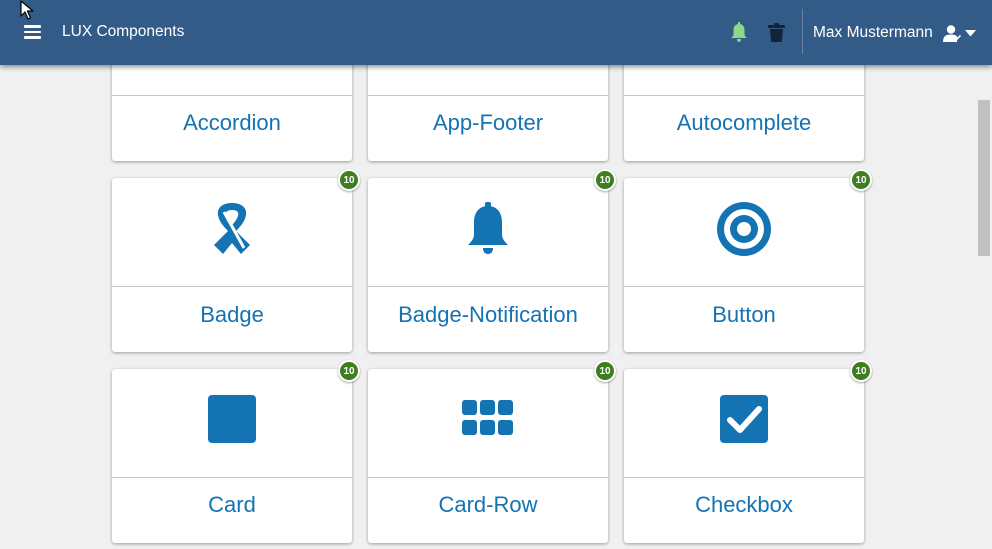 The width and height of the screenshot is (992, 549). I want to click on component-card-card-row: Card-Row 10, so click(492, 451).